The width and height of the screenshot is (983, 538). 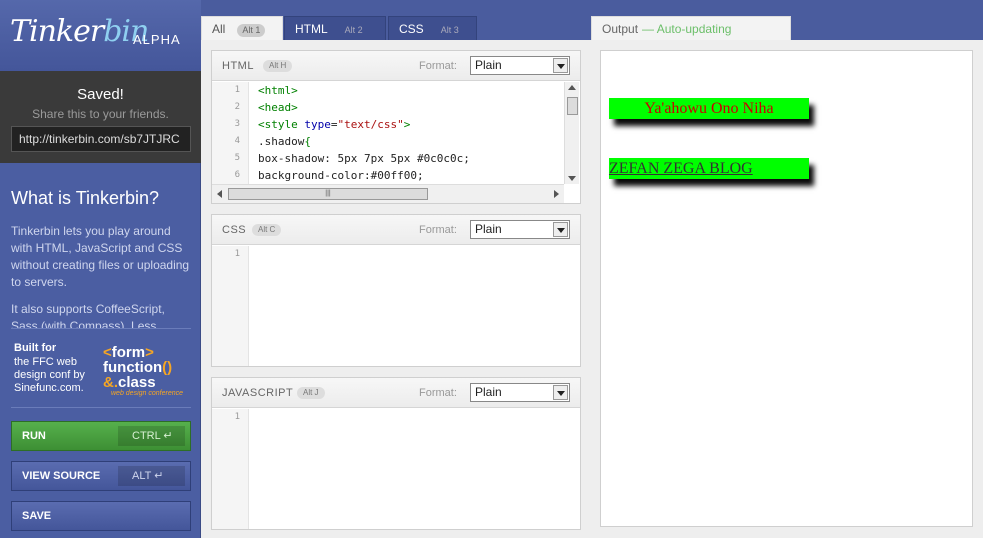 What do you see at coordinates (572, 106) in the screenshot?
I see `scroll-thumb` at bounding box center [572, 106].